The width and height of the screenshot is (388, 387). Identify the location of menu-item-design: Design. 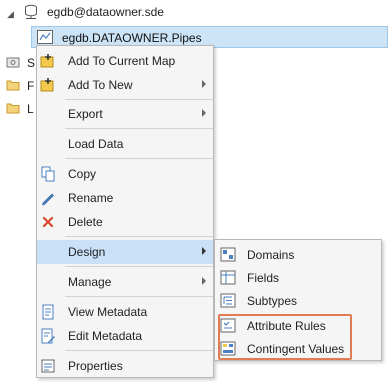
(125, 252).